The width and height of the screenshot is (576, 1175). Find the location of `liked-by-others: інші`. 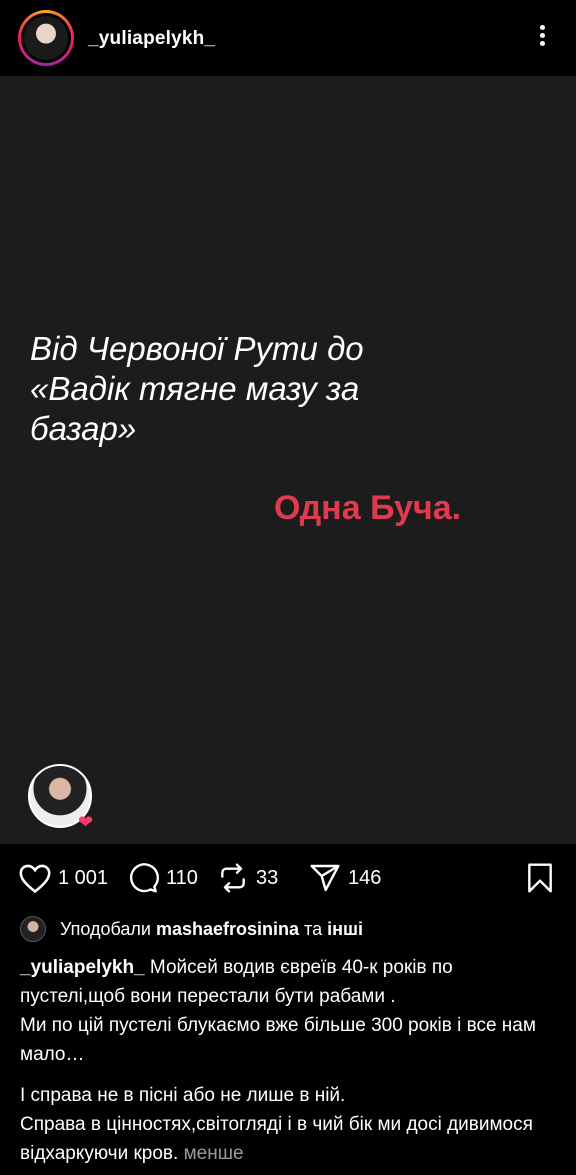

liked-by-others: інші is located at coordinates (345, 929).